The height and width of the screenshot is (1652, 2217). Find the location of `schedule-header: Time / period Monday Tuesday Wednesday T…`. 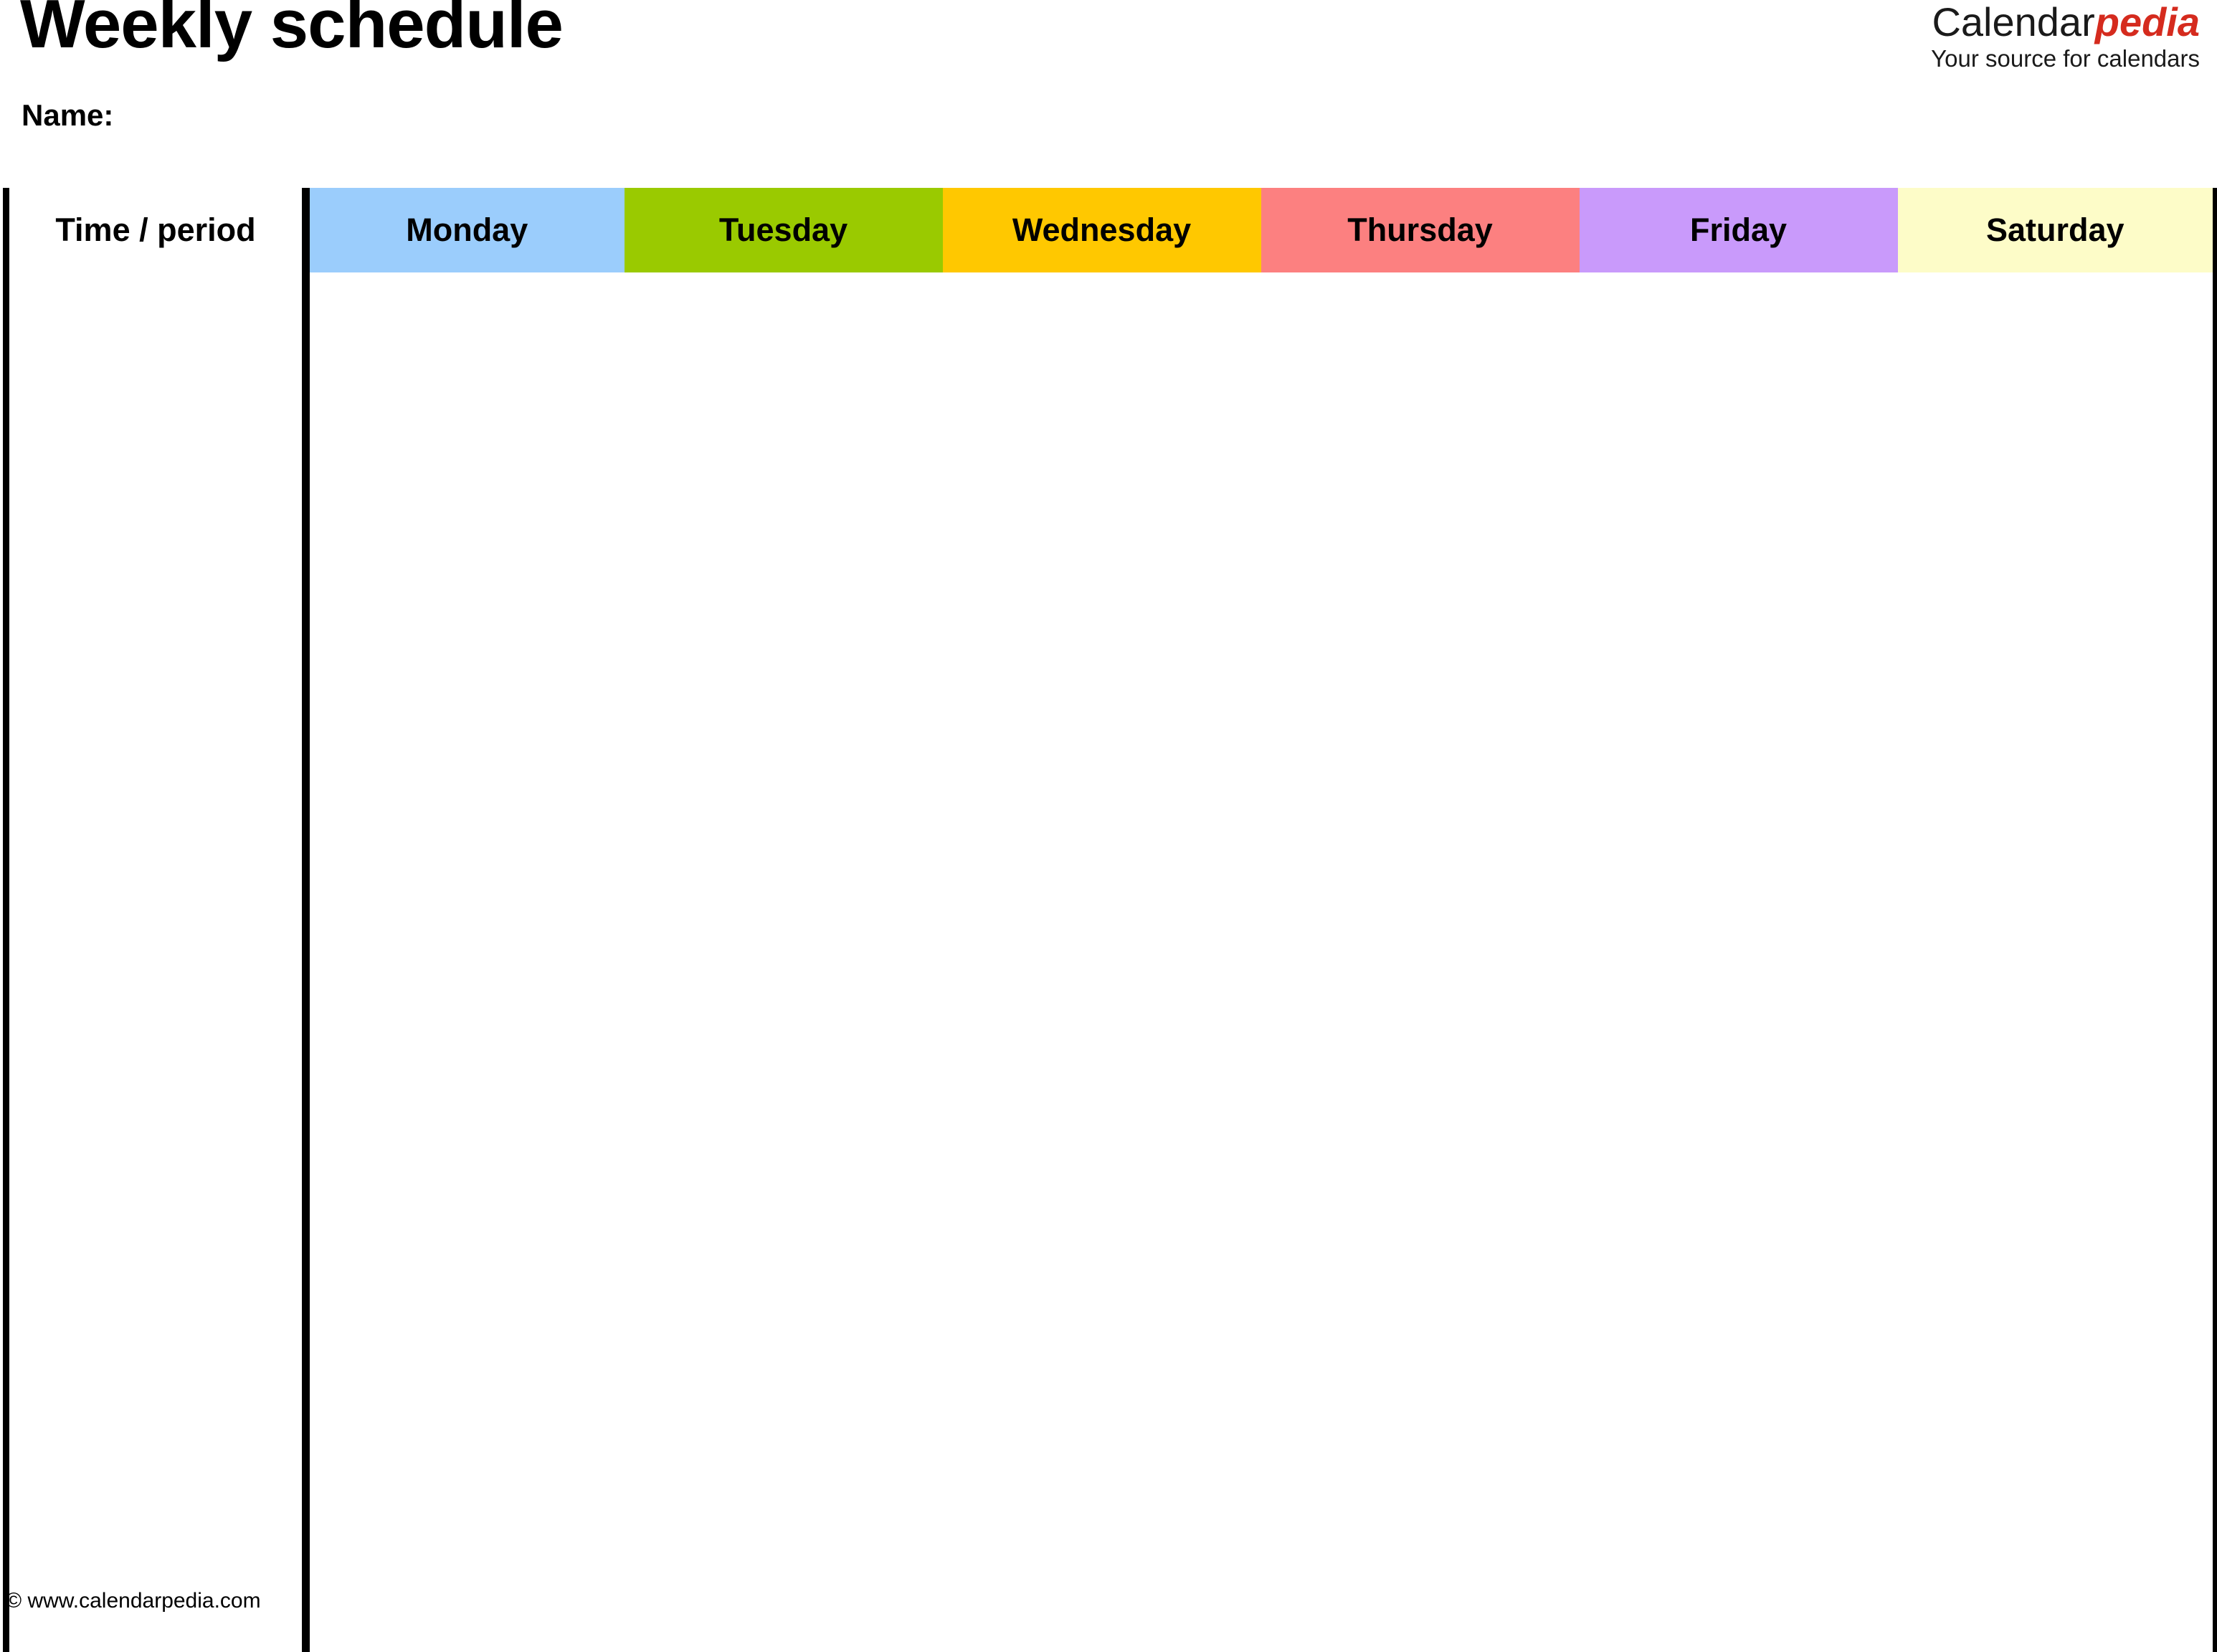

schedule-header: Time / period Monday Tuesday Wednesday T… is located at coordinates (1110, 230).